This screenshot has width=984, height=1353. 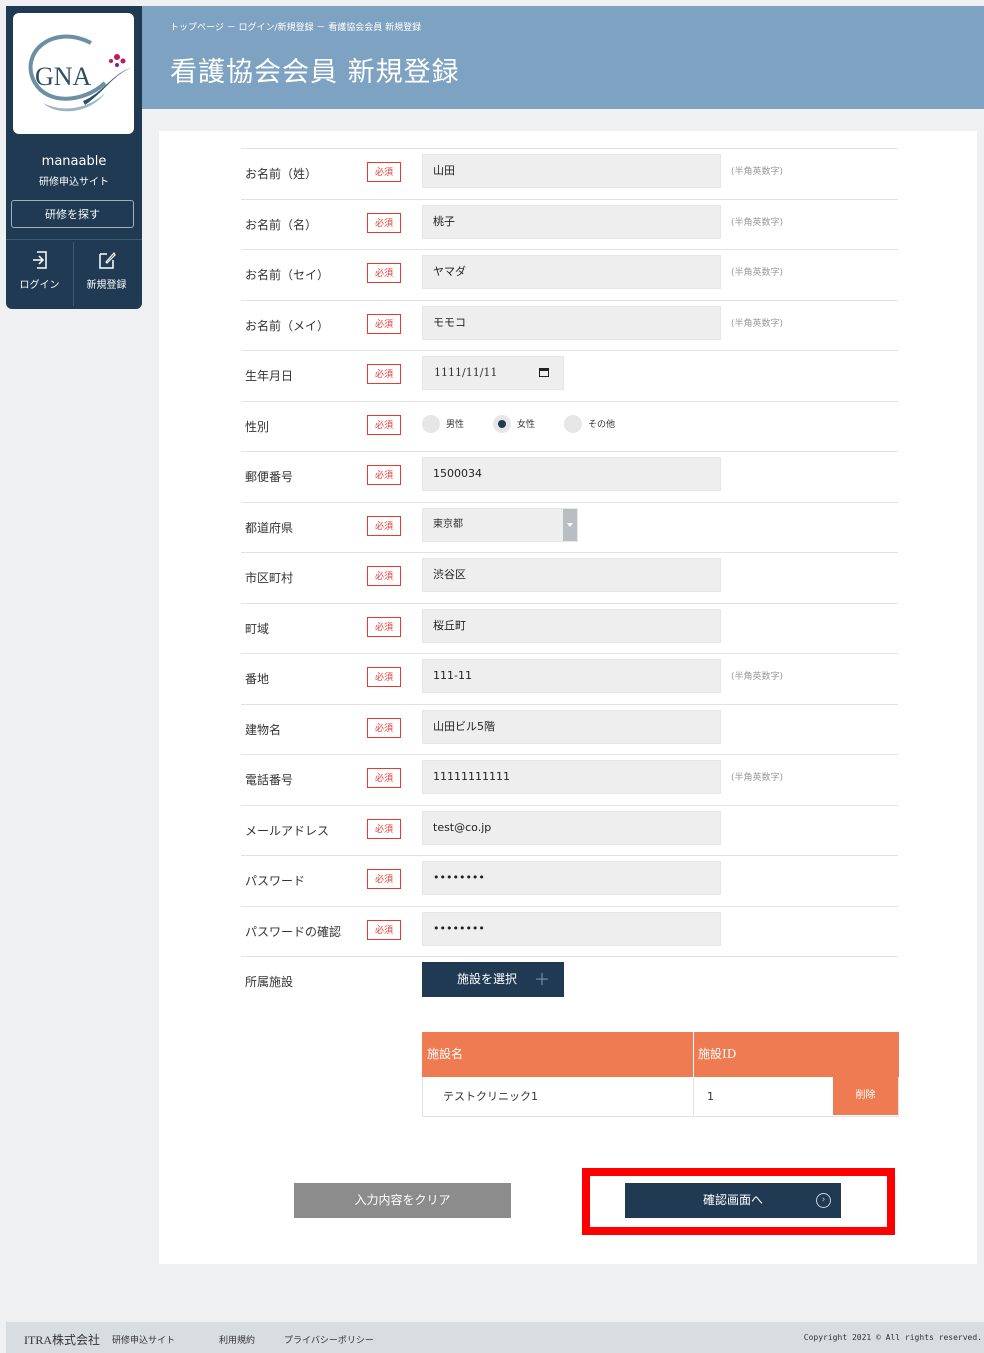 I want to click on phone-label: 電話番号, so click(x=269, y=780).